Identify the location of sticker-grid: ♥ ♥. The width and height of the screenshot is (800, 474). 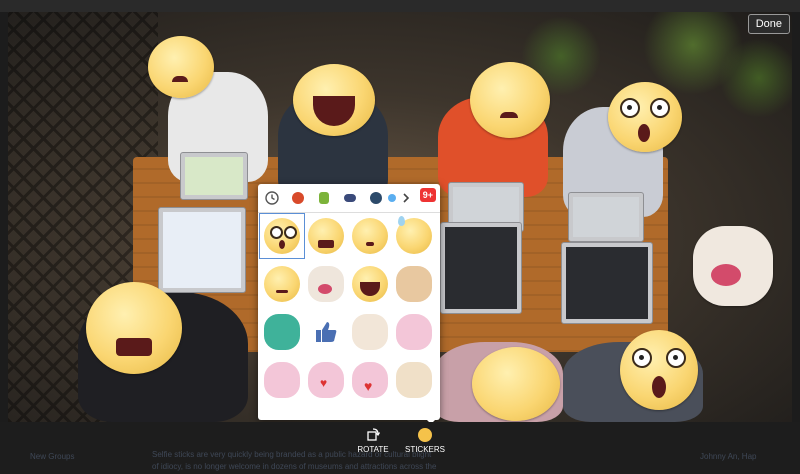
(349, 316).